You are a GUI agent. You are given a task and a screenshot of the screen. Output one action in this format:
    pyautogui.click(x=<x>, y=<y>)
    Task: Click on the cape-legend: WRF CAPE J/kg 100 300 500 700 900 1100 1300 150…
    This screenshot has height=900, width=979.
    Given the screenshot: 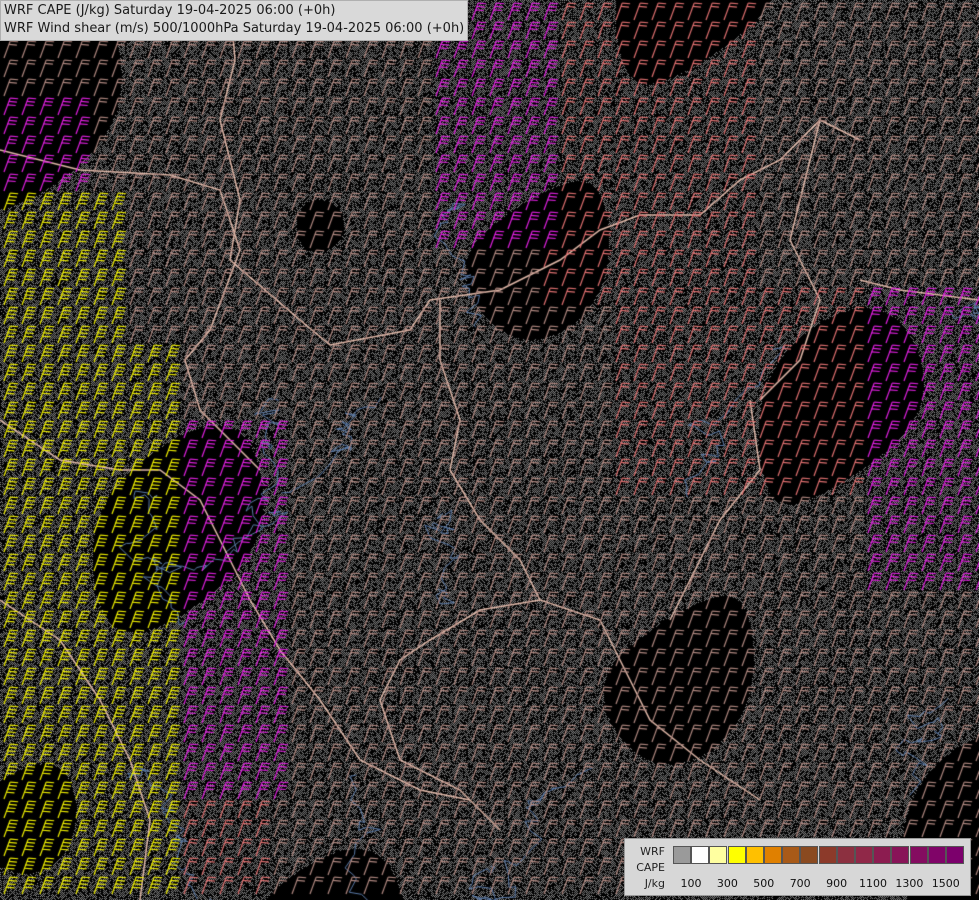 What is the action you would take?
    pyautogui.click(x=797, y=867)
    